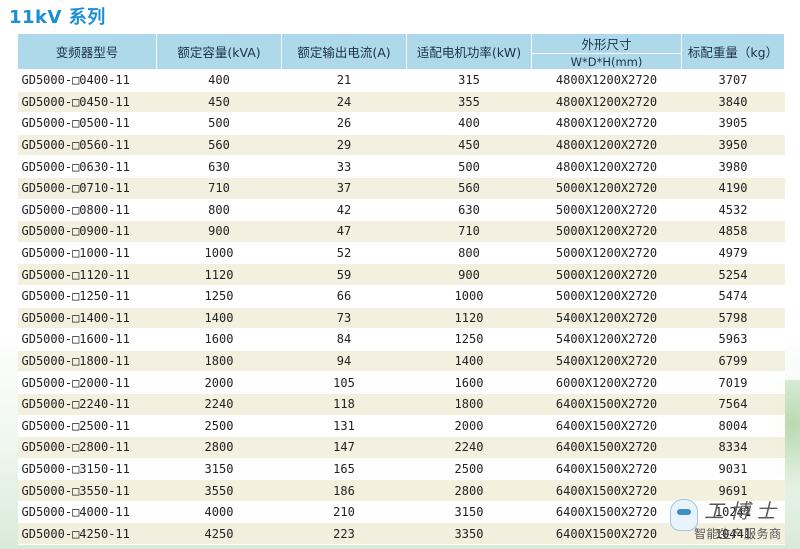 Image resolution: width=800 pixels, height=549 pixels. Describe the element at coordinates (219, 210) in the screenshot. I see `cell-capacity: 800` at that location.